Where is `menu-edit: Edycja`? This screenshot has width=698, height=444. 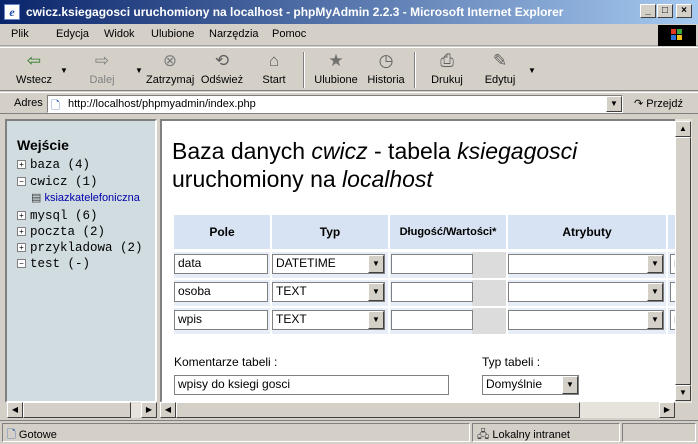 menu-edit: Edycja is located at coordinates (72, 34).